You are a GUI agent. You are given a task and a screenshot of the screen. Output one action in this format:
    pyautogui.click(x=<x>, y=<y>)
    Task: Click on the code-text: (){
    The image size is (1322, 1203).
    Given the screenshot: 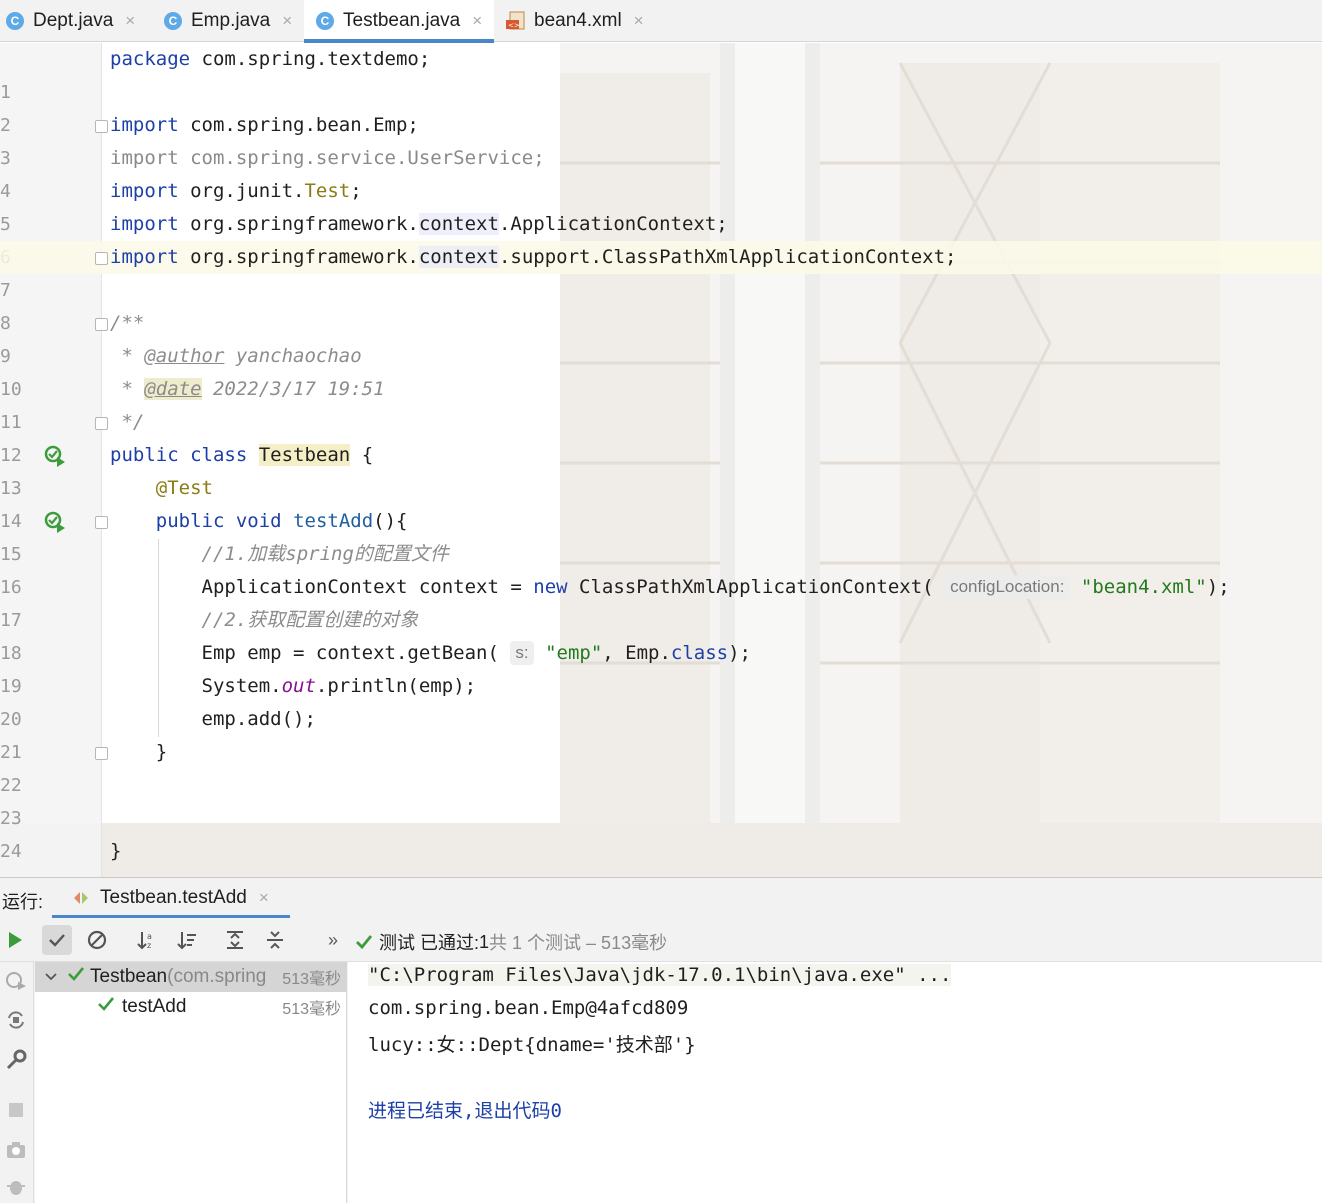 What is the action you would take?
    pyautogui.click(x=390, y=521)
    